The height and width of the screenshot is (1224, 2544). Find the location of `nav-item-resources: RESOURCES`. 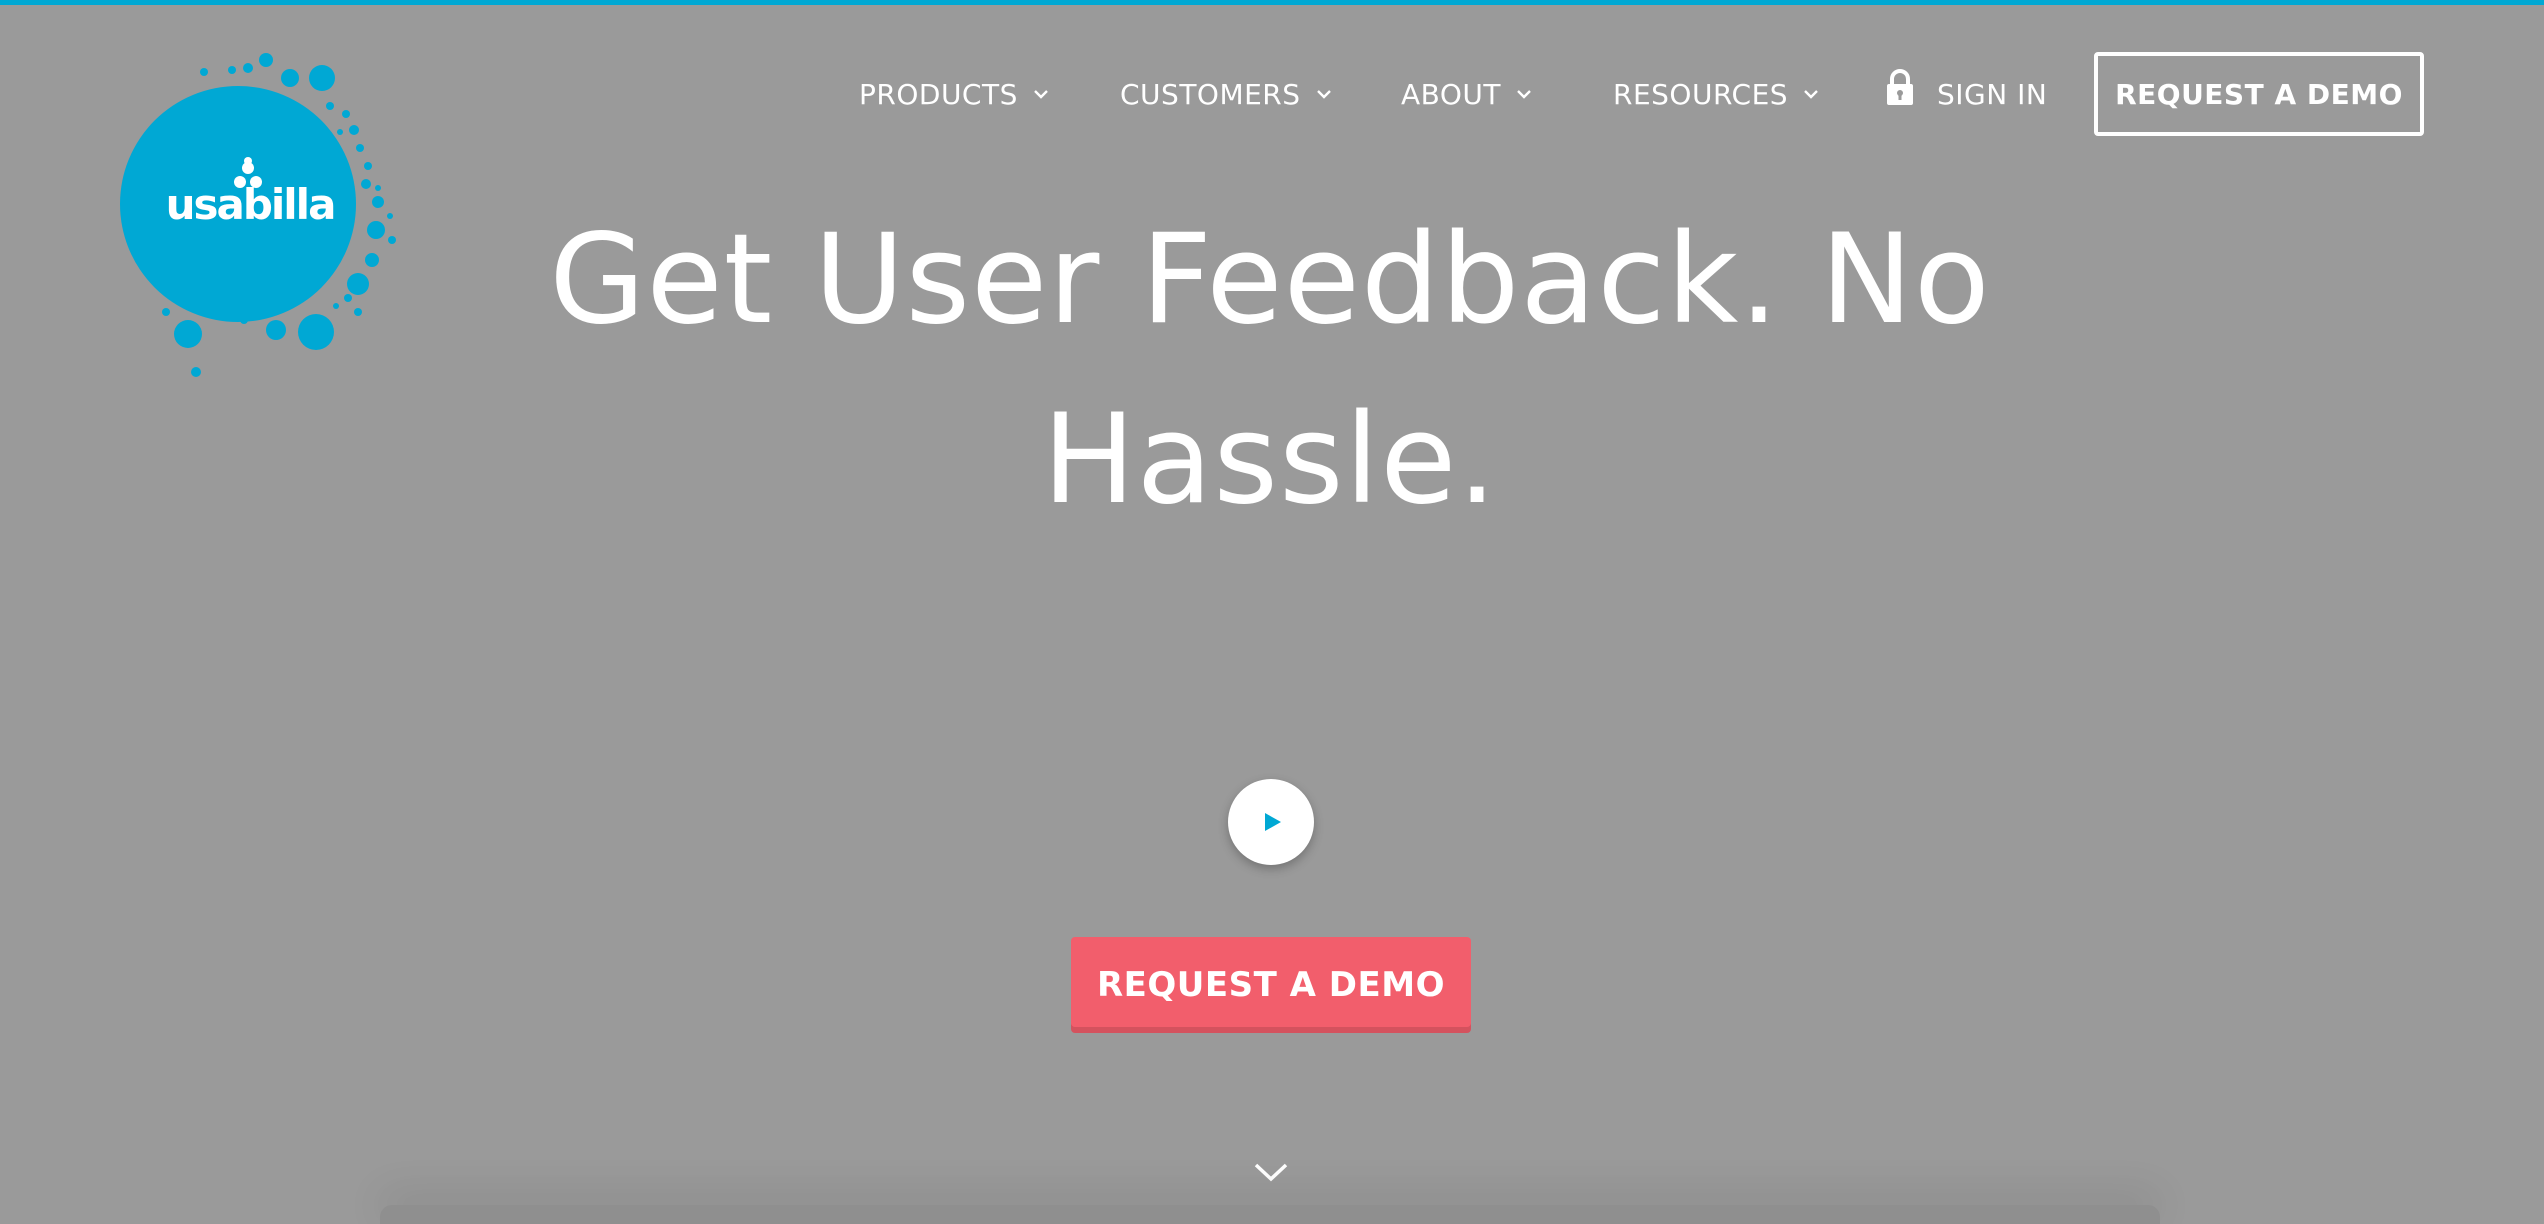

nav-item-resources: RESOURCES is located at coordinates (1716, 94).